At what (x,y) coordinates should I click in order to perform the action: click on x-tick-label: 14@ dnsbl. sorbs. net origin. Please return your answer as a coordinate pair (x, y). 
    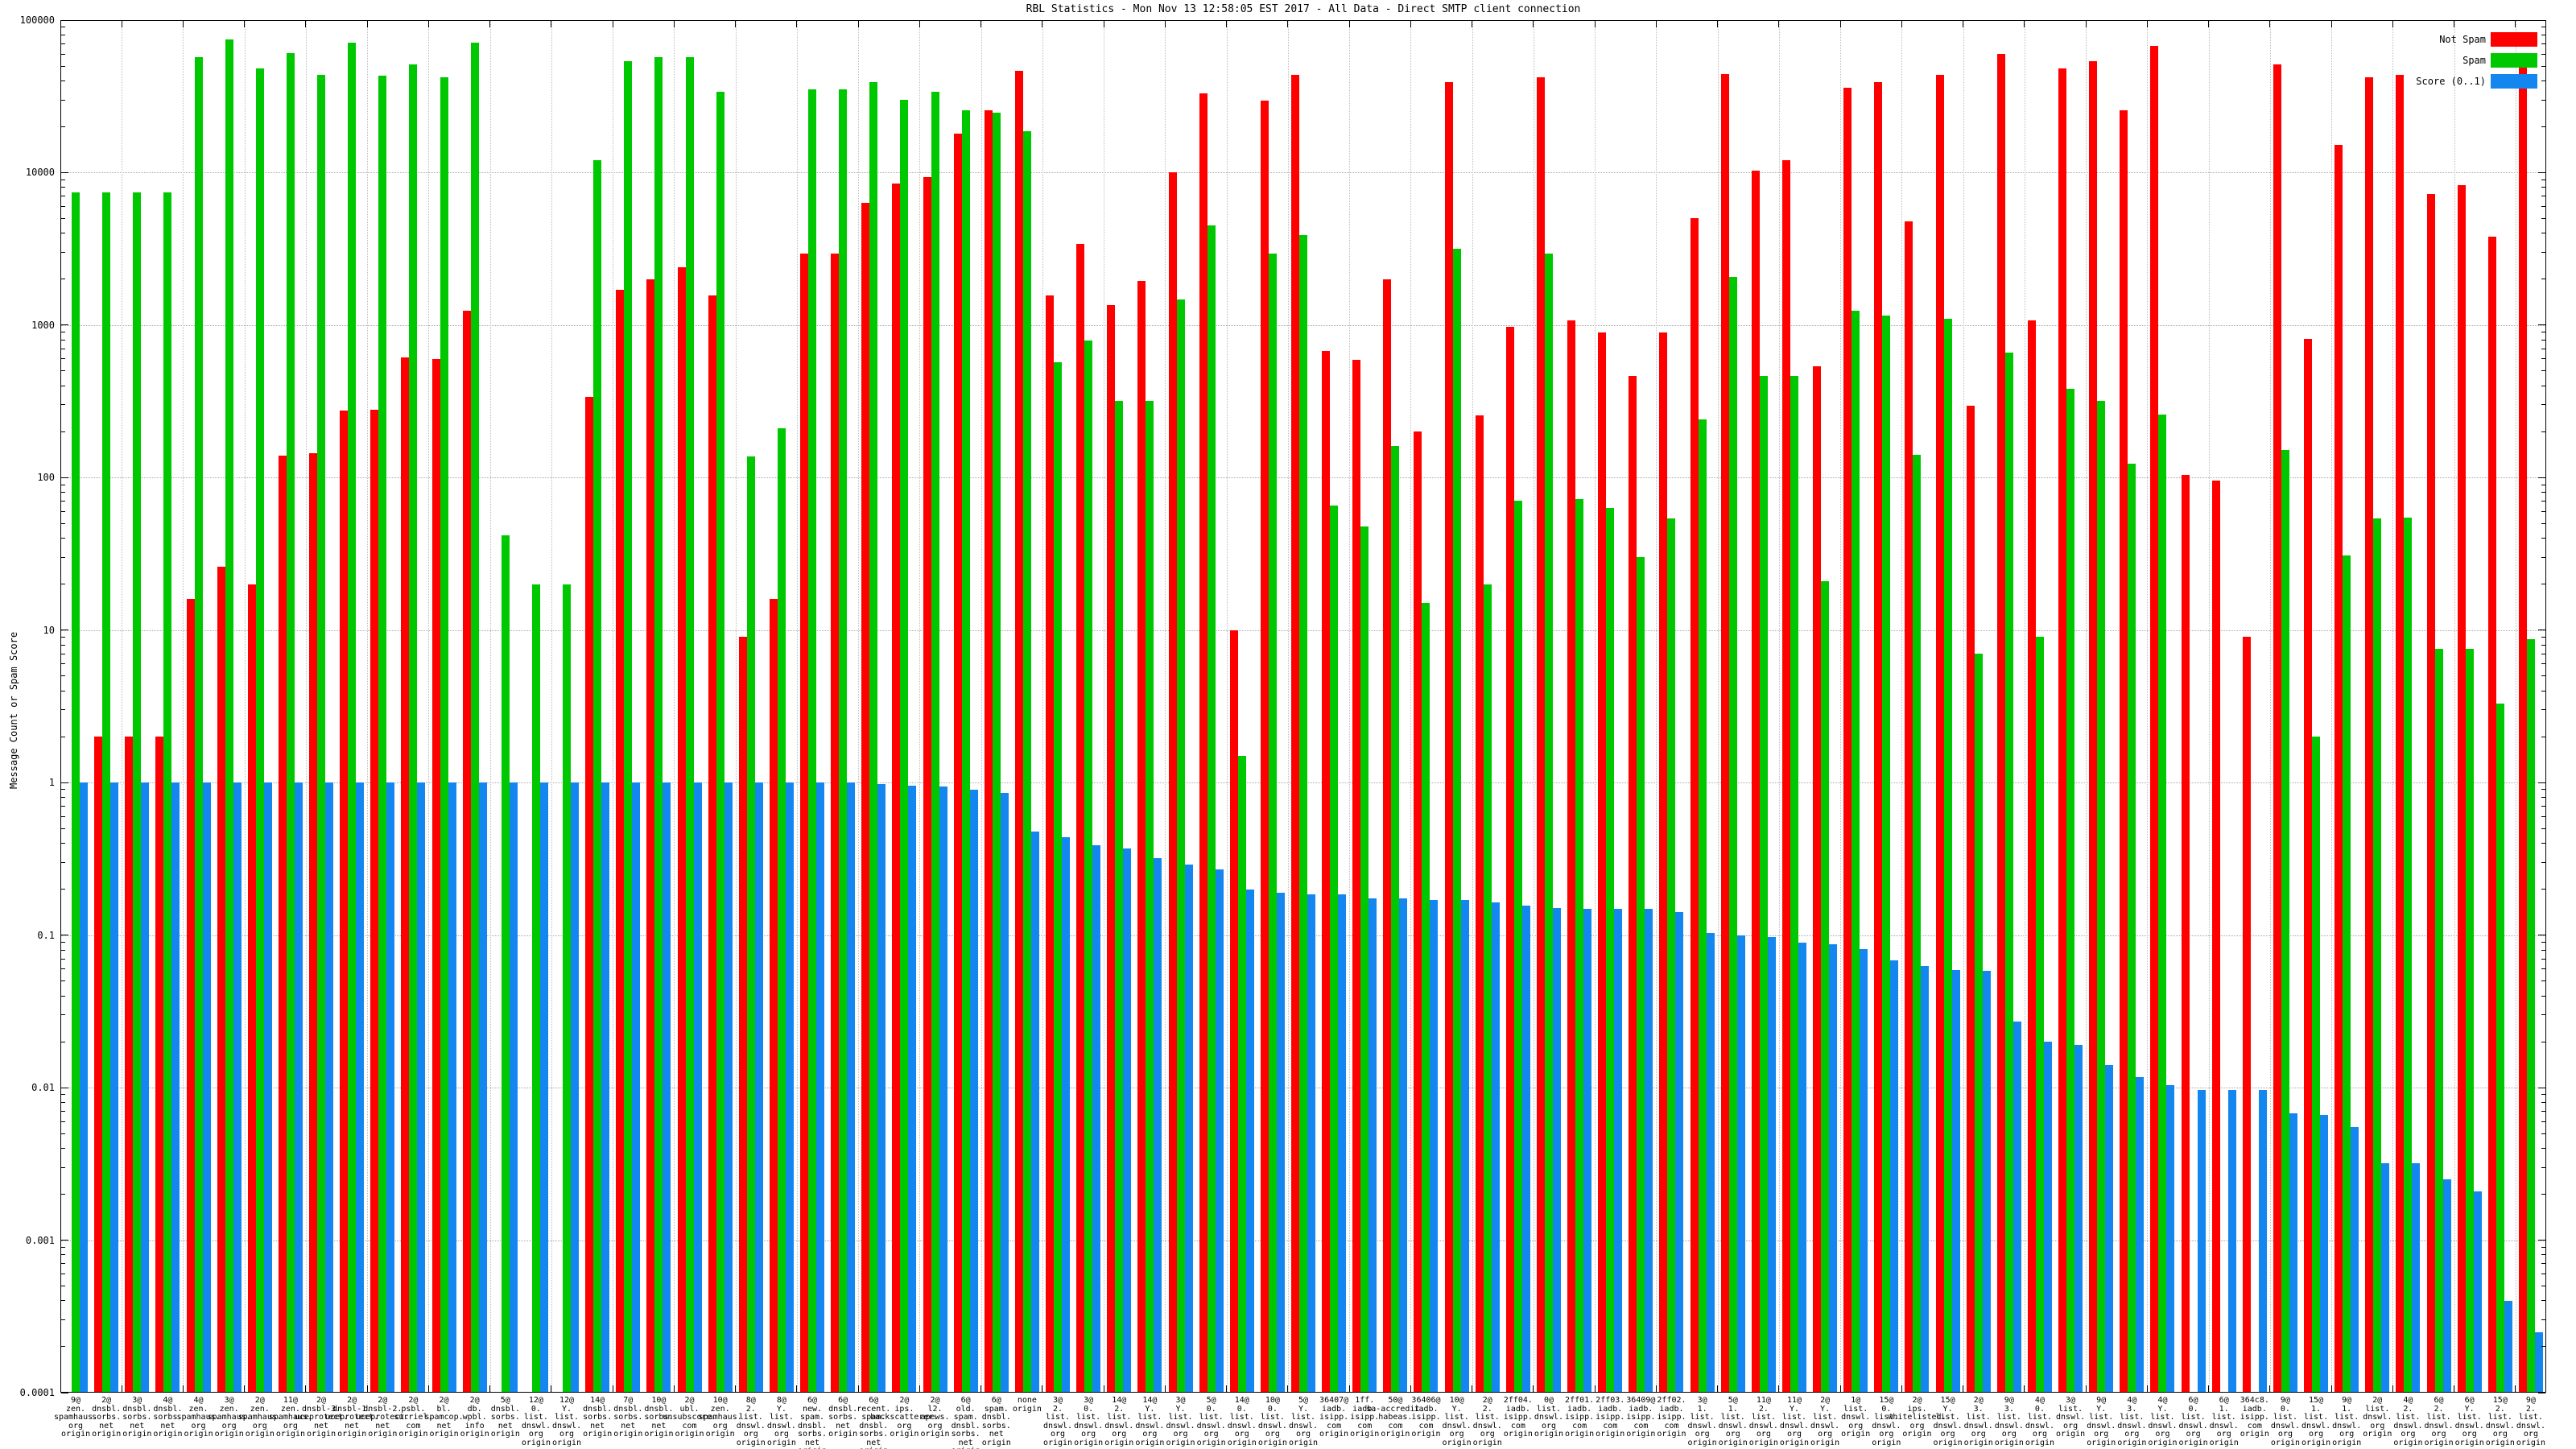
    Looking at the image, I should click on (598, 1417).